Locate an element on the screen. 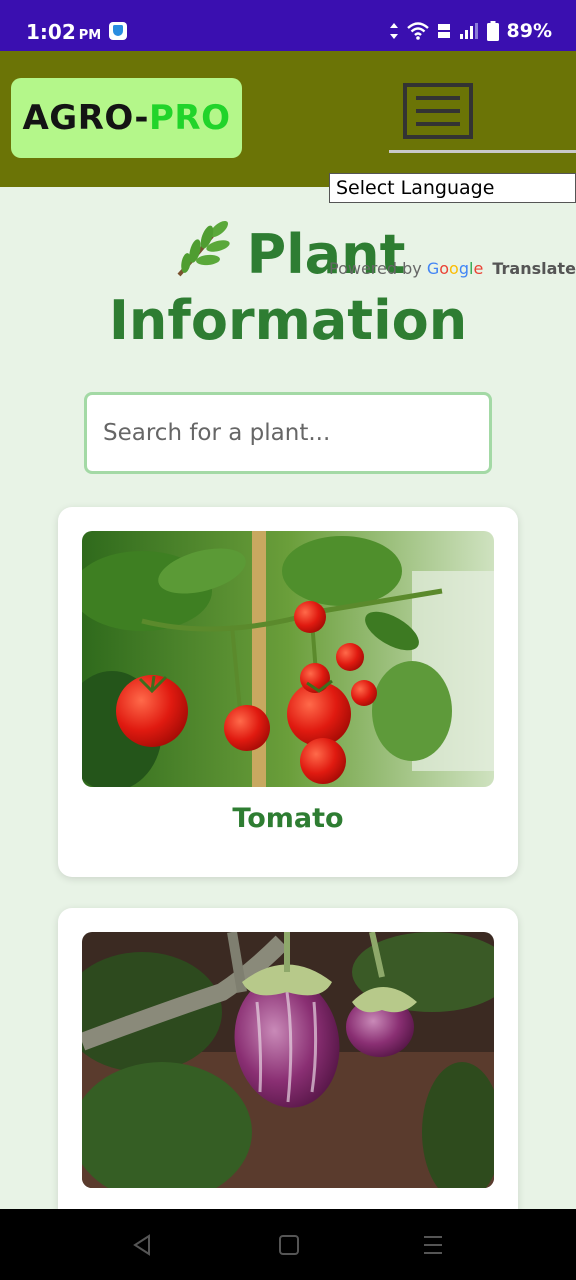  status-icons: 89% is located at coordinates (470, 31).